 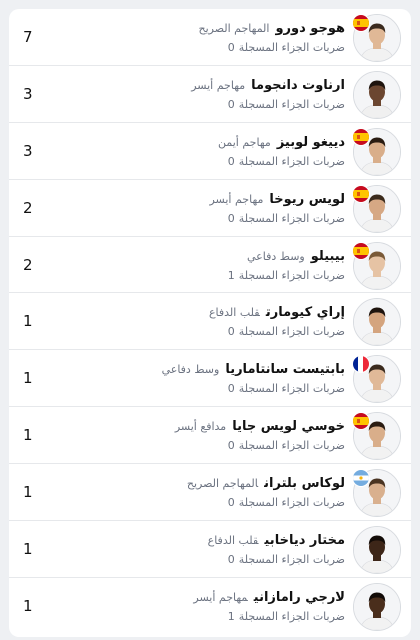 I want to click on player-row: 2 بيبيلو وسط دفاعي ضربات الجزاء المسجلة1, so click(x=210, y=265).